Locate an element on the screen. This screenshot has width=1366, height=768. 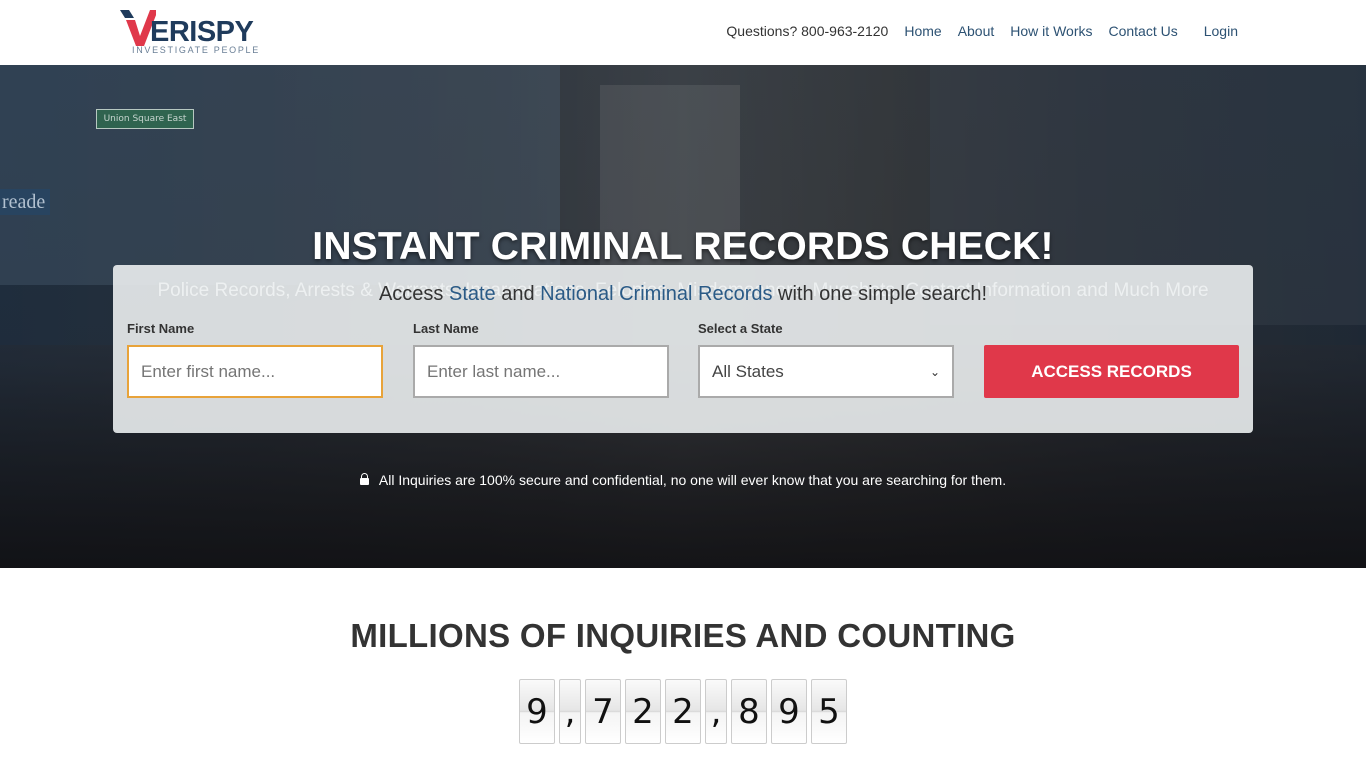
last-name-field: Last Name is located at coordinates (541, 359).